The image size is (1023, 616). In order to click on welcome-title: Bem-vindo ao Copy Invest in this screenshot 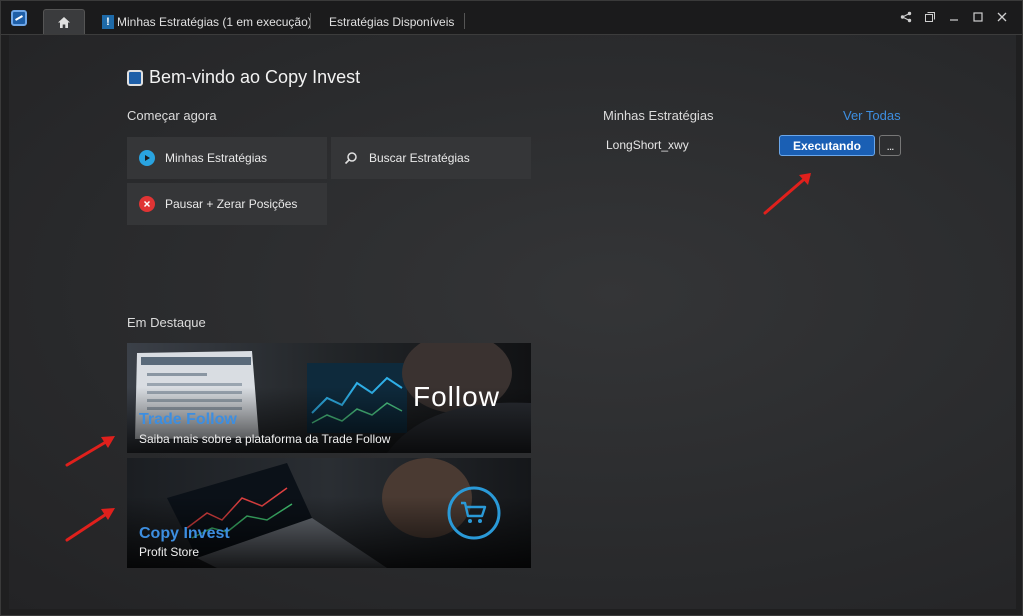, I will do `click(255, 77)`.